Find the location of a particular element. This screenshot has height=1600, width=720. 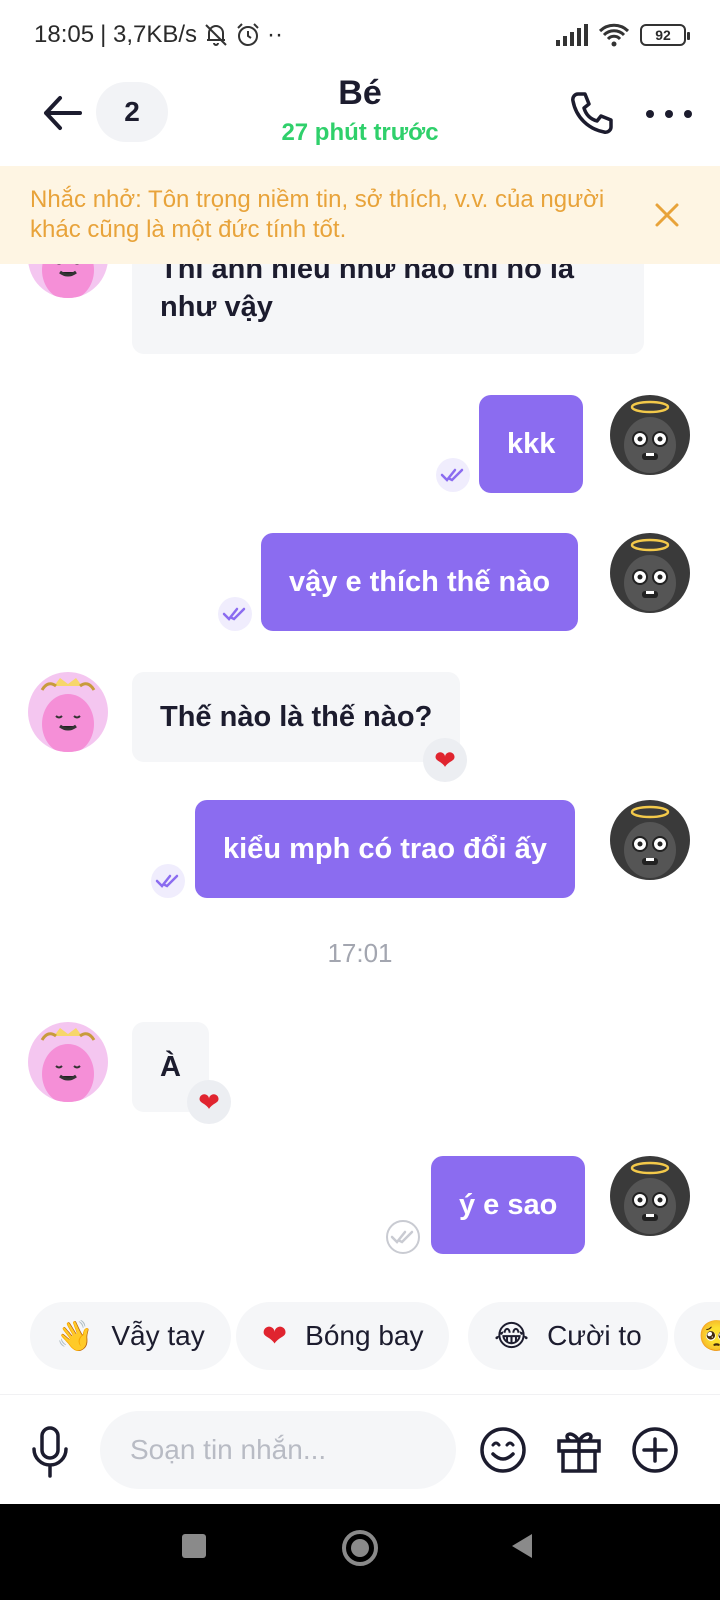

message-text: À is located at coordinates (170, 1067).